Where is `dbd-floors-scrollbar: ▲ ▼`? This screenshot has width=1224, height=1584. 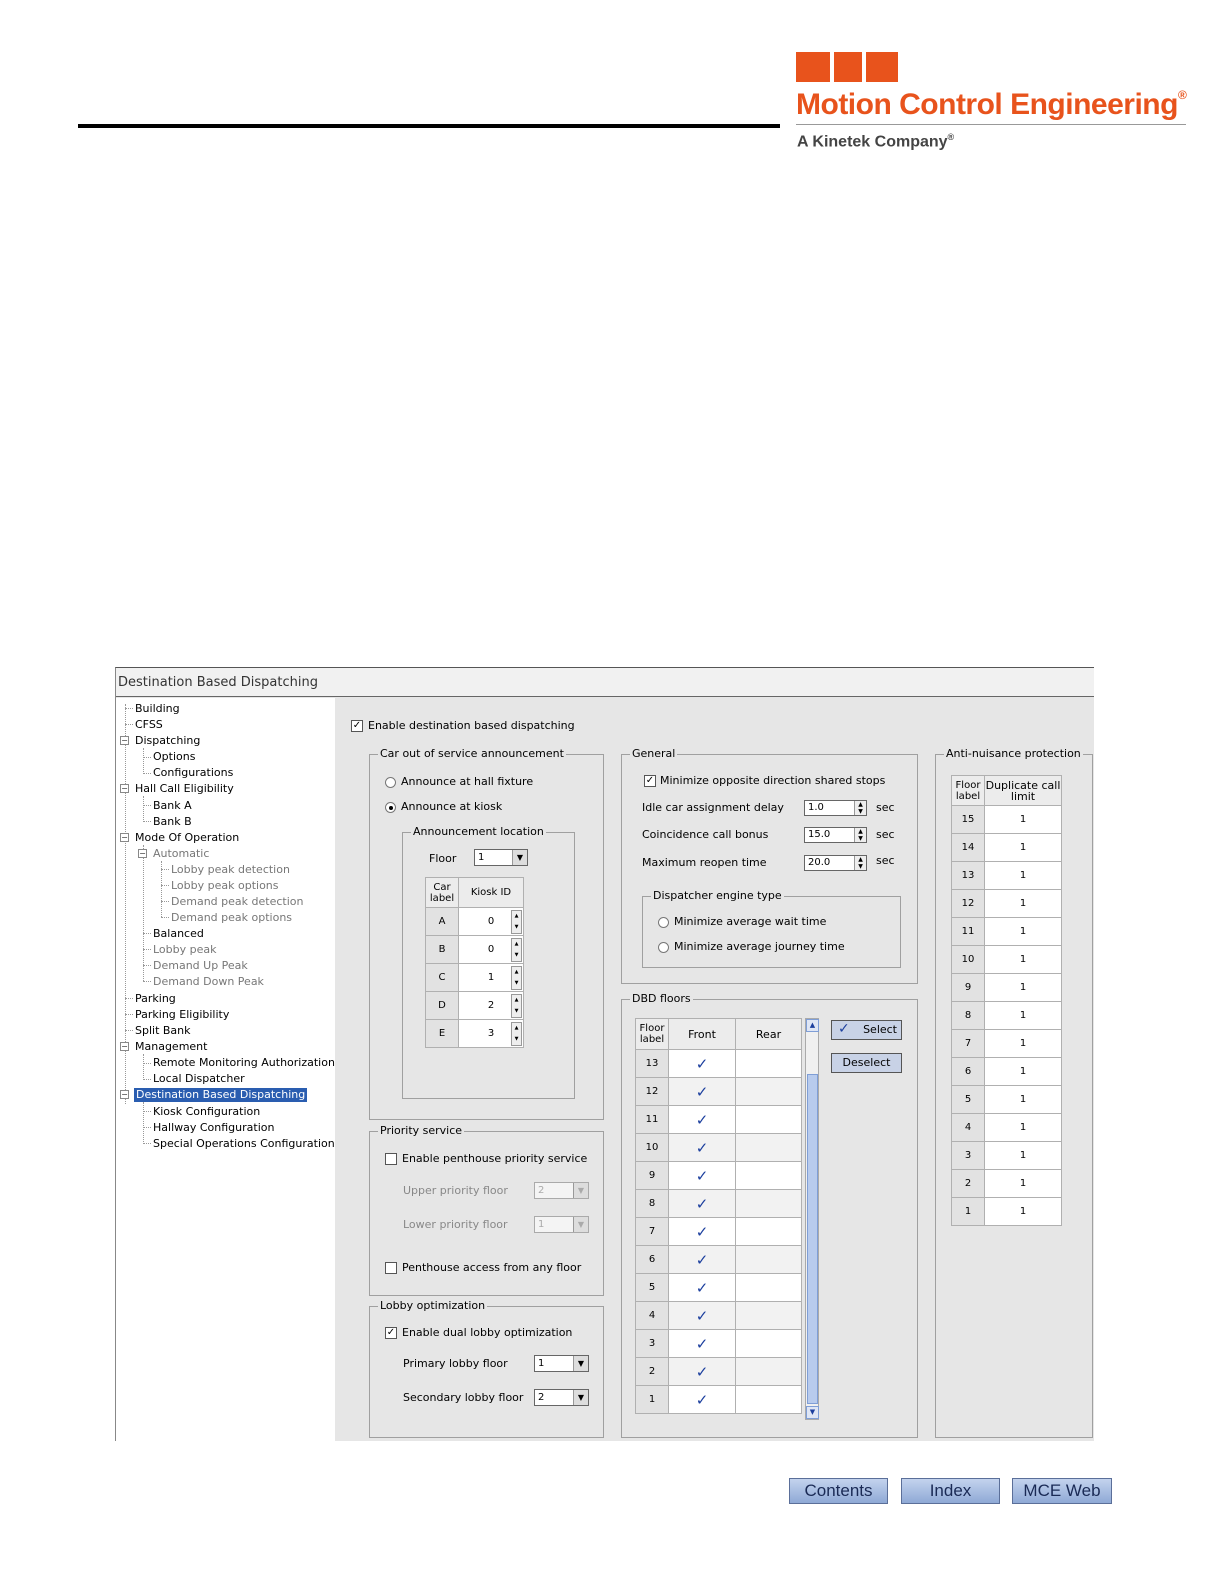
dbd-floors-scrollbar: ▲ ▼ is located at coordinates (812, 1219).